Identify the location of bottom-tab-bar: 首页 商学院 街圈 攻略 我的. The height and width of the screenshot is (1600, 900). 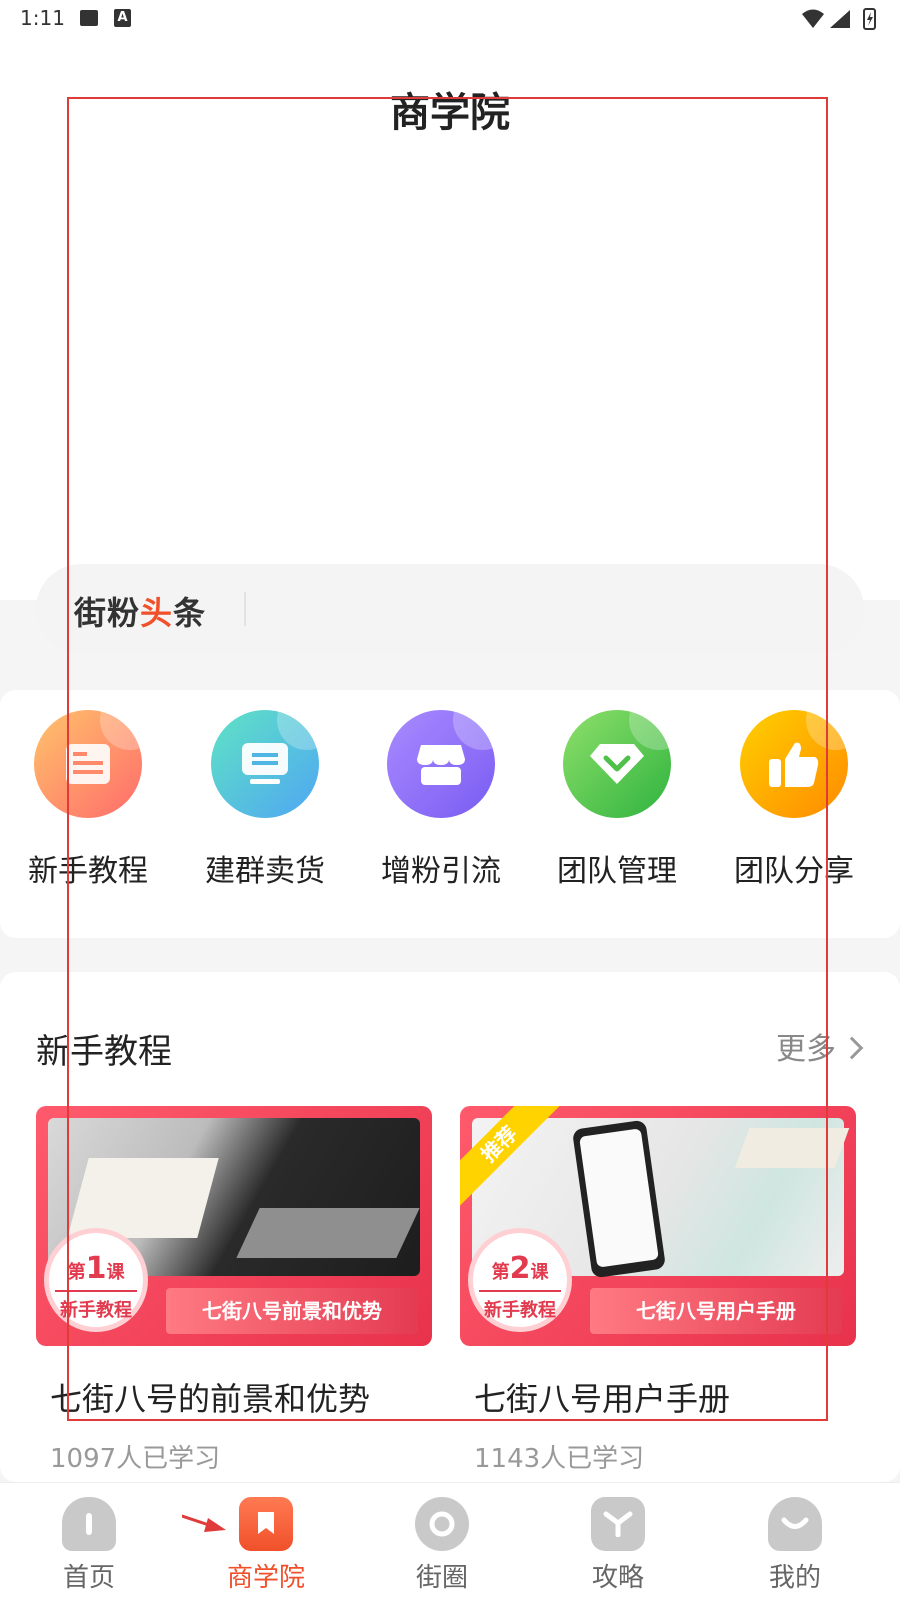
(450, 1541).